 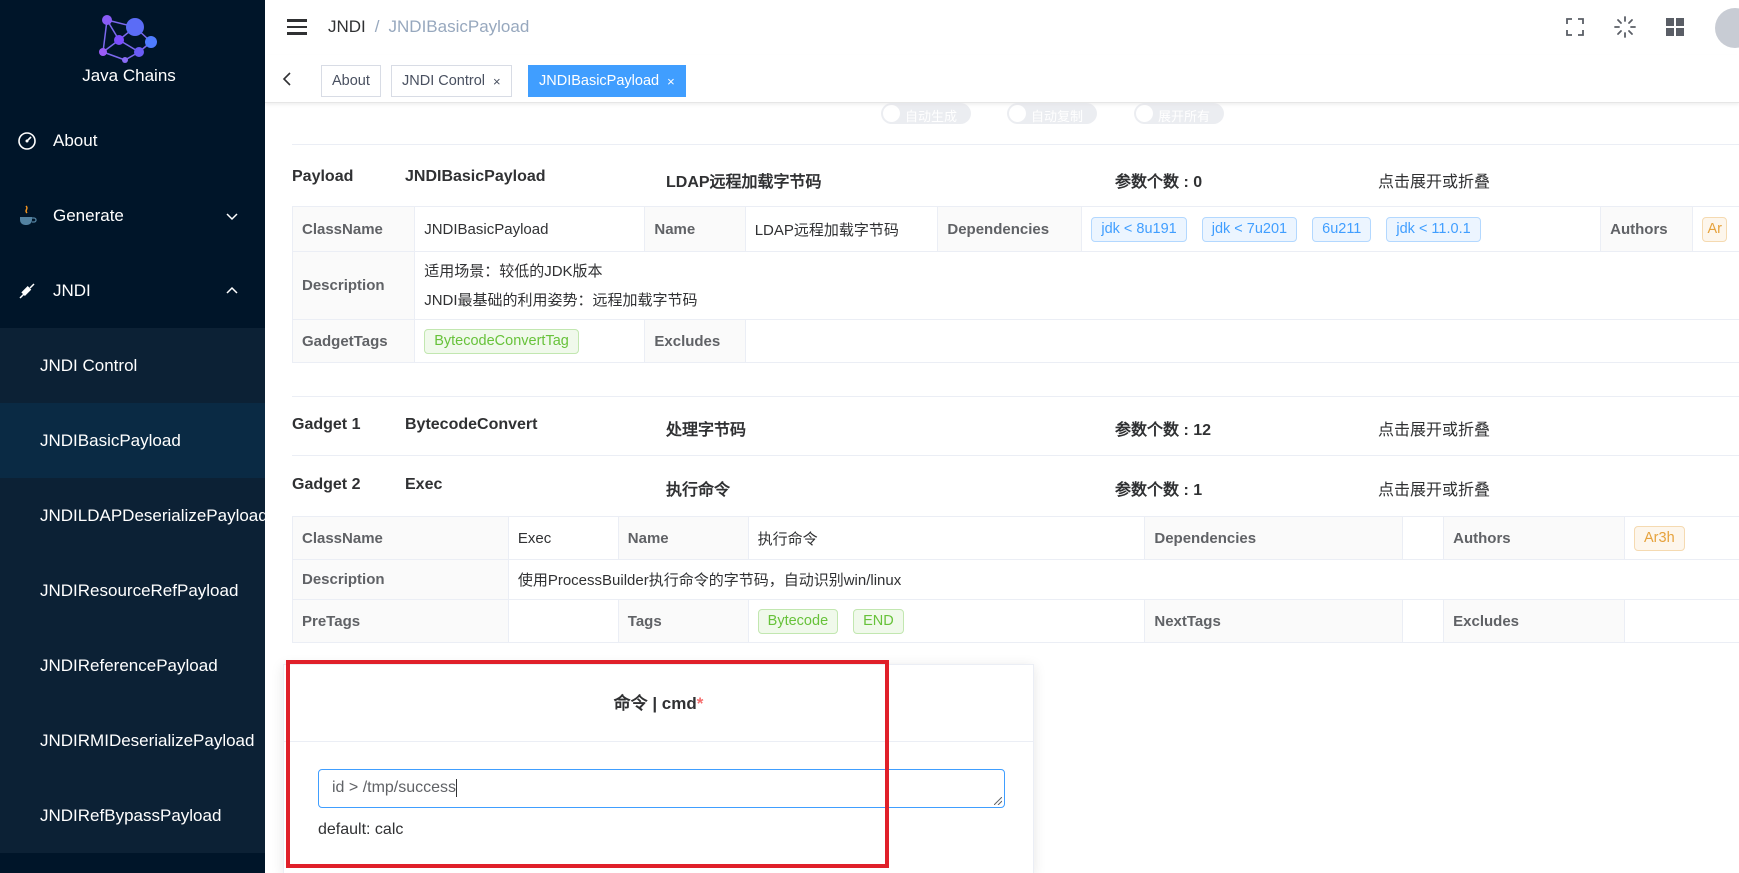 What do you see at coordinates (88, 215) in the screenshot?
I see `sidebar-item-label: Generate` at bounding box center [88, 215].